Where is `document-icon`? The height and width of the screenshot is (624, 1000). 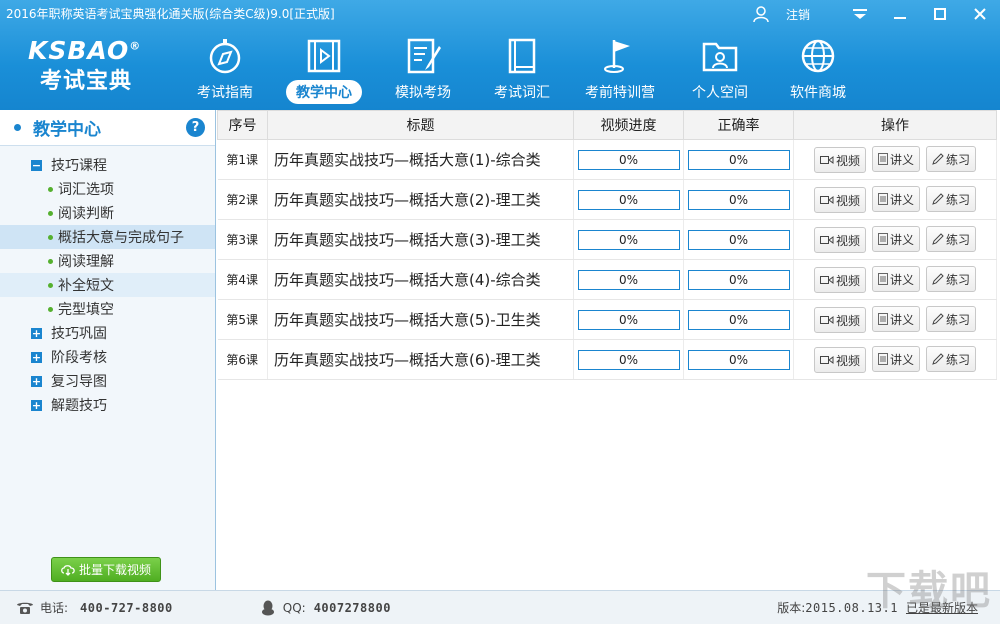
document-icon is located at coordinates (882, 279).